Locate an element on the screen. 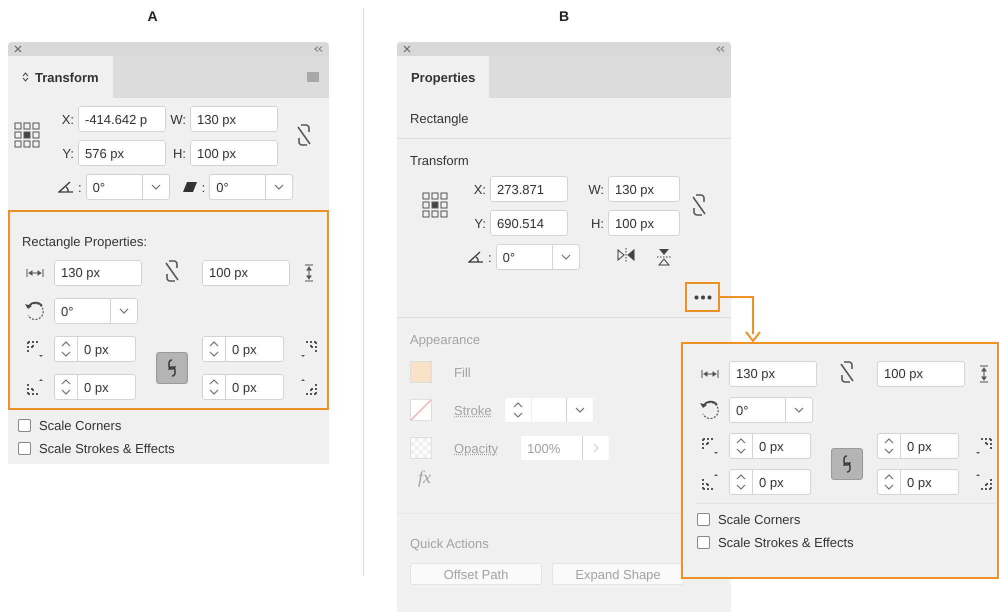 This screenshot has height=612, width=999. ellipsis-icon is located at coordinates (703, 297).